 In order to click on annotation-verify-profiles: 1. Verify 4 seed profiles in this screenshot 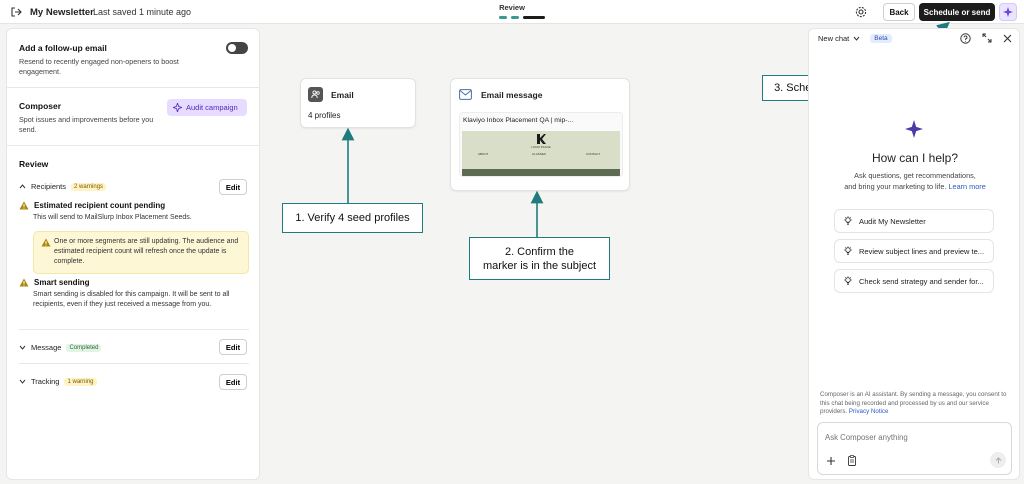, I will do `click(352, 218)`.